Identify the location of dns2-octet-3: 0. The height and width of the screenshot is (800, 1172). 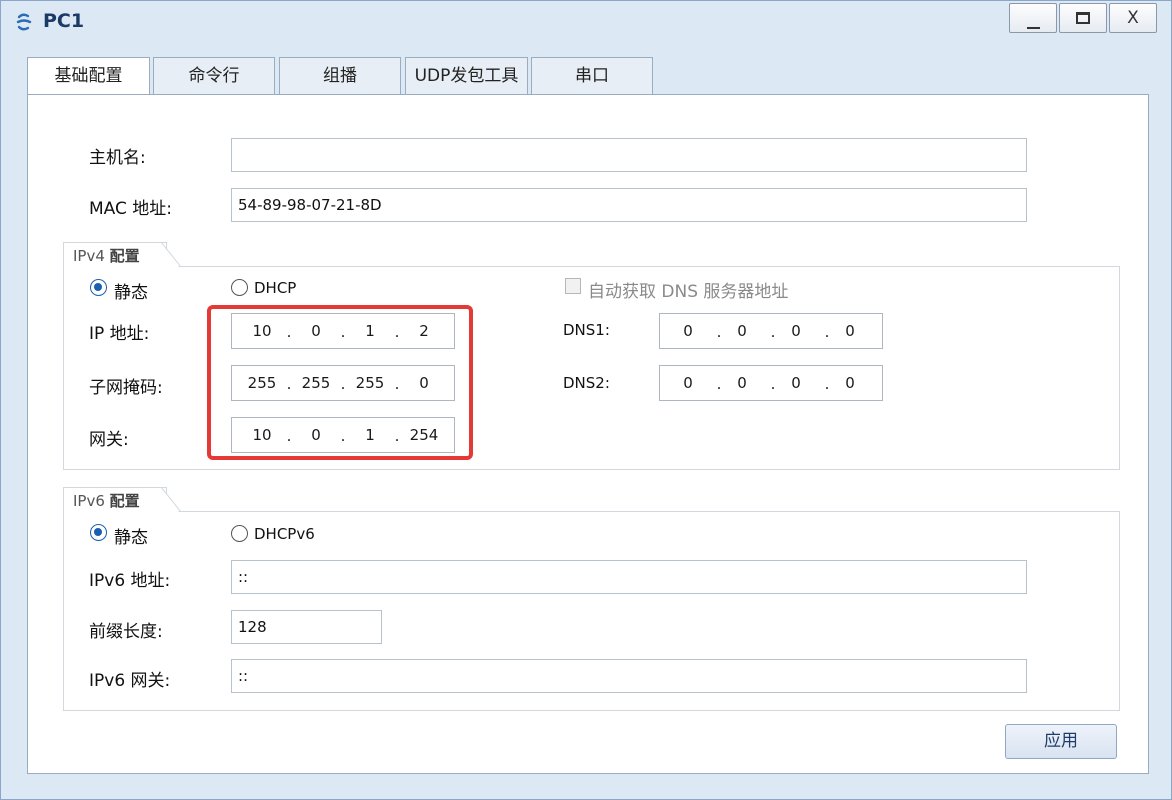
(796, 383).